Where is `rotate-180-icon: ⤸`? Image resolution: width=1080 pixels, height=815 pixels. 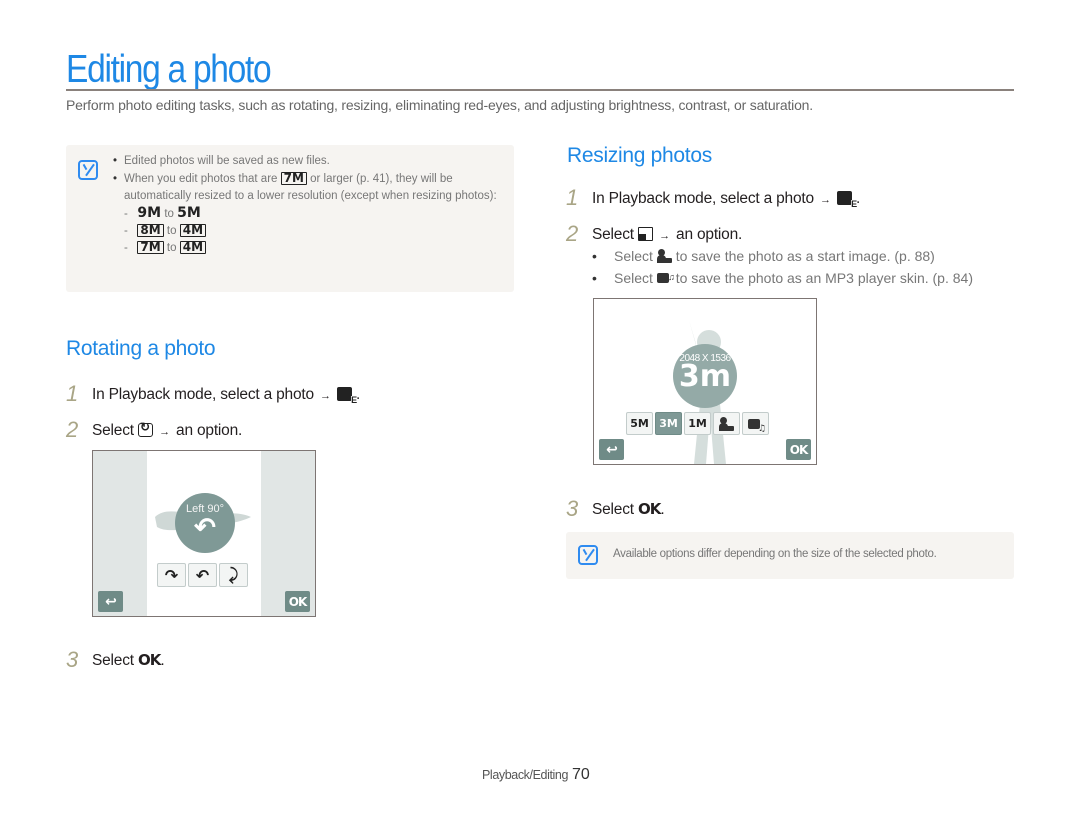 rotate-180-icon: ⤸ is located at coordinates (233, 574).